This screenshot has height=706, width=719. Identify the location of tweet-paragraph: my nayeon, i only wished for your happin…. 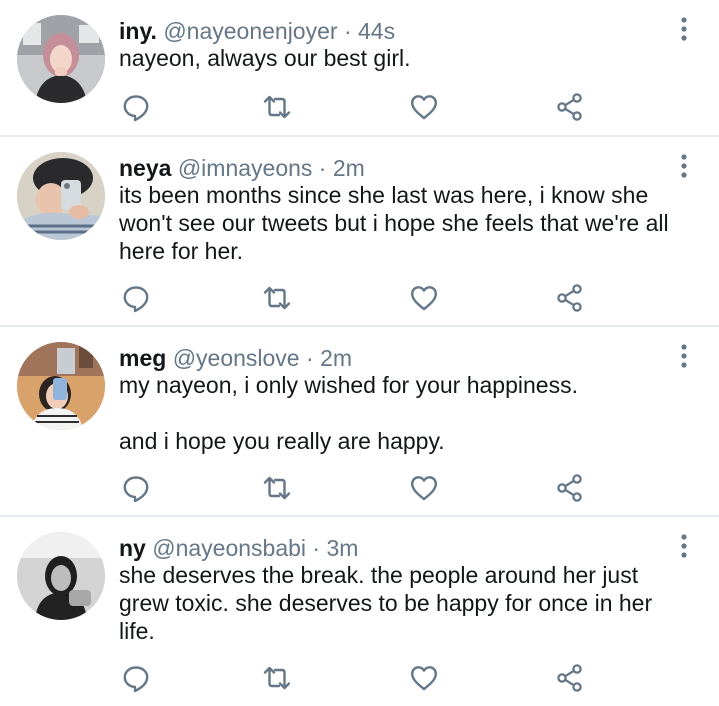
(348, 385).